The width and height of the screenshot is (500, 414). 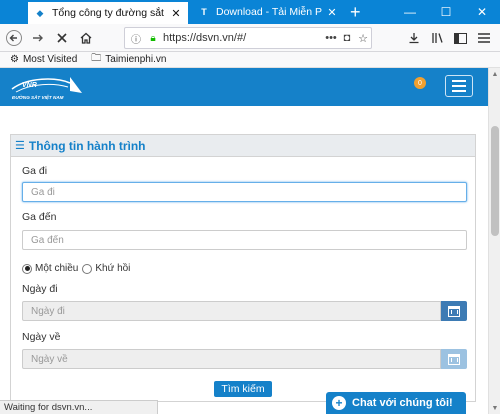 I want to click on one-way-radio, so click(x=27, y=268).